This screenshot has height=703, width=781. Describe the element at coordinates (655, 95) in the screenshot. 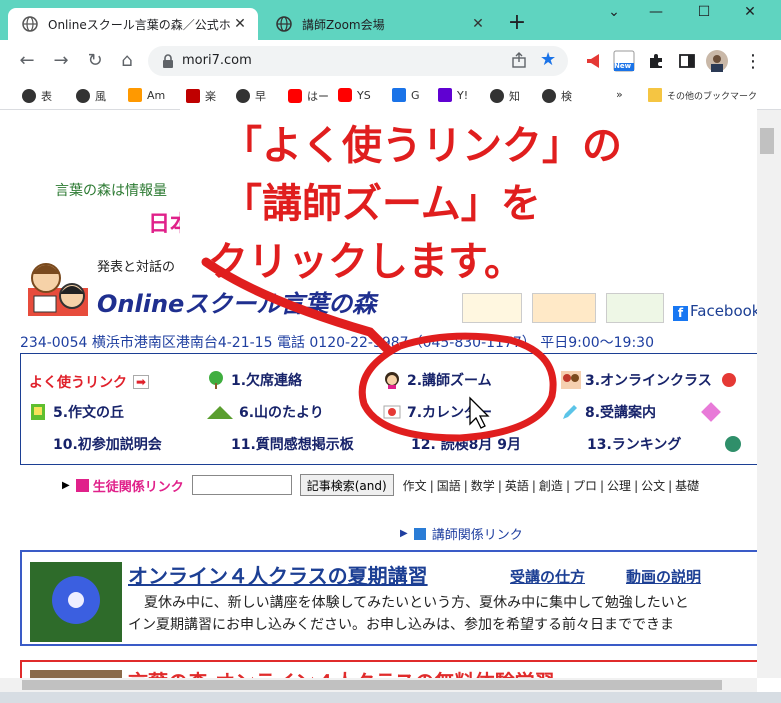

I see `folder-icon` at that location.